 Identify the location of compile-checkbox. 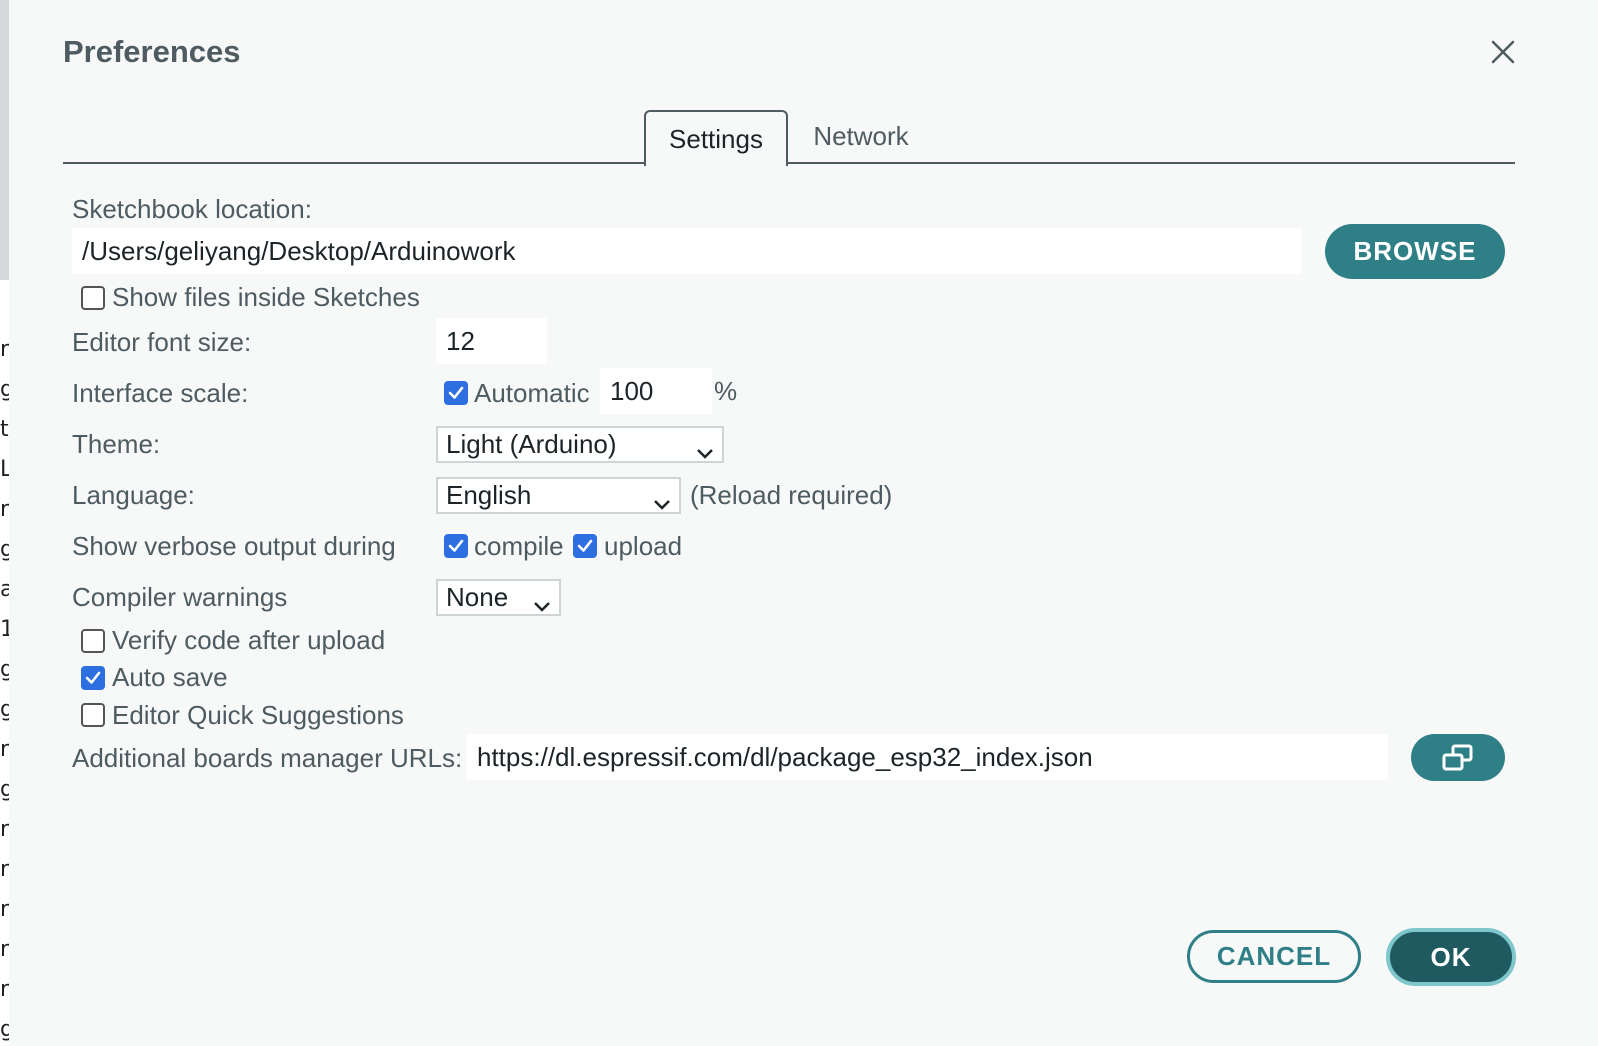
(456, 546).